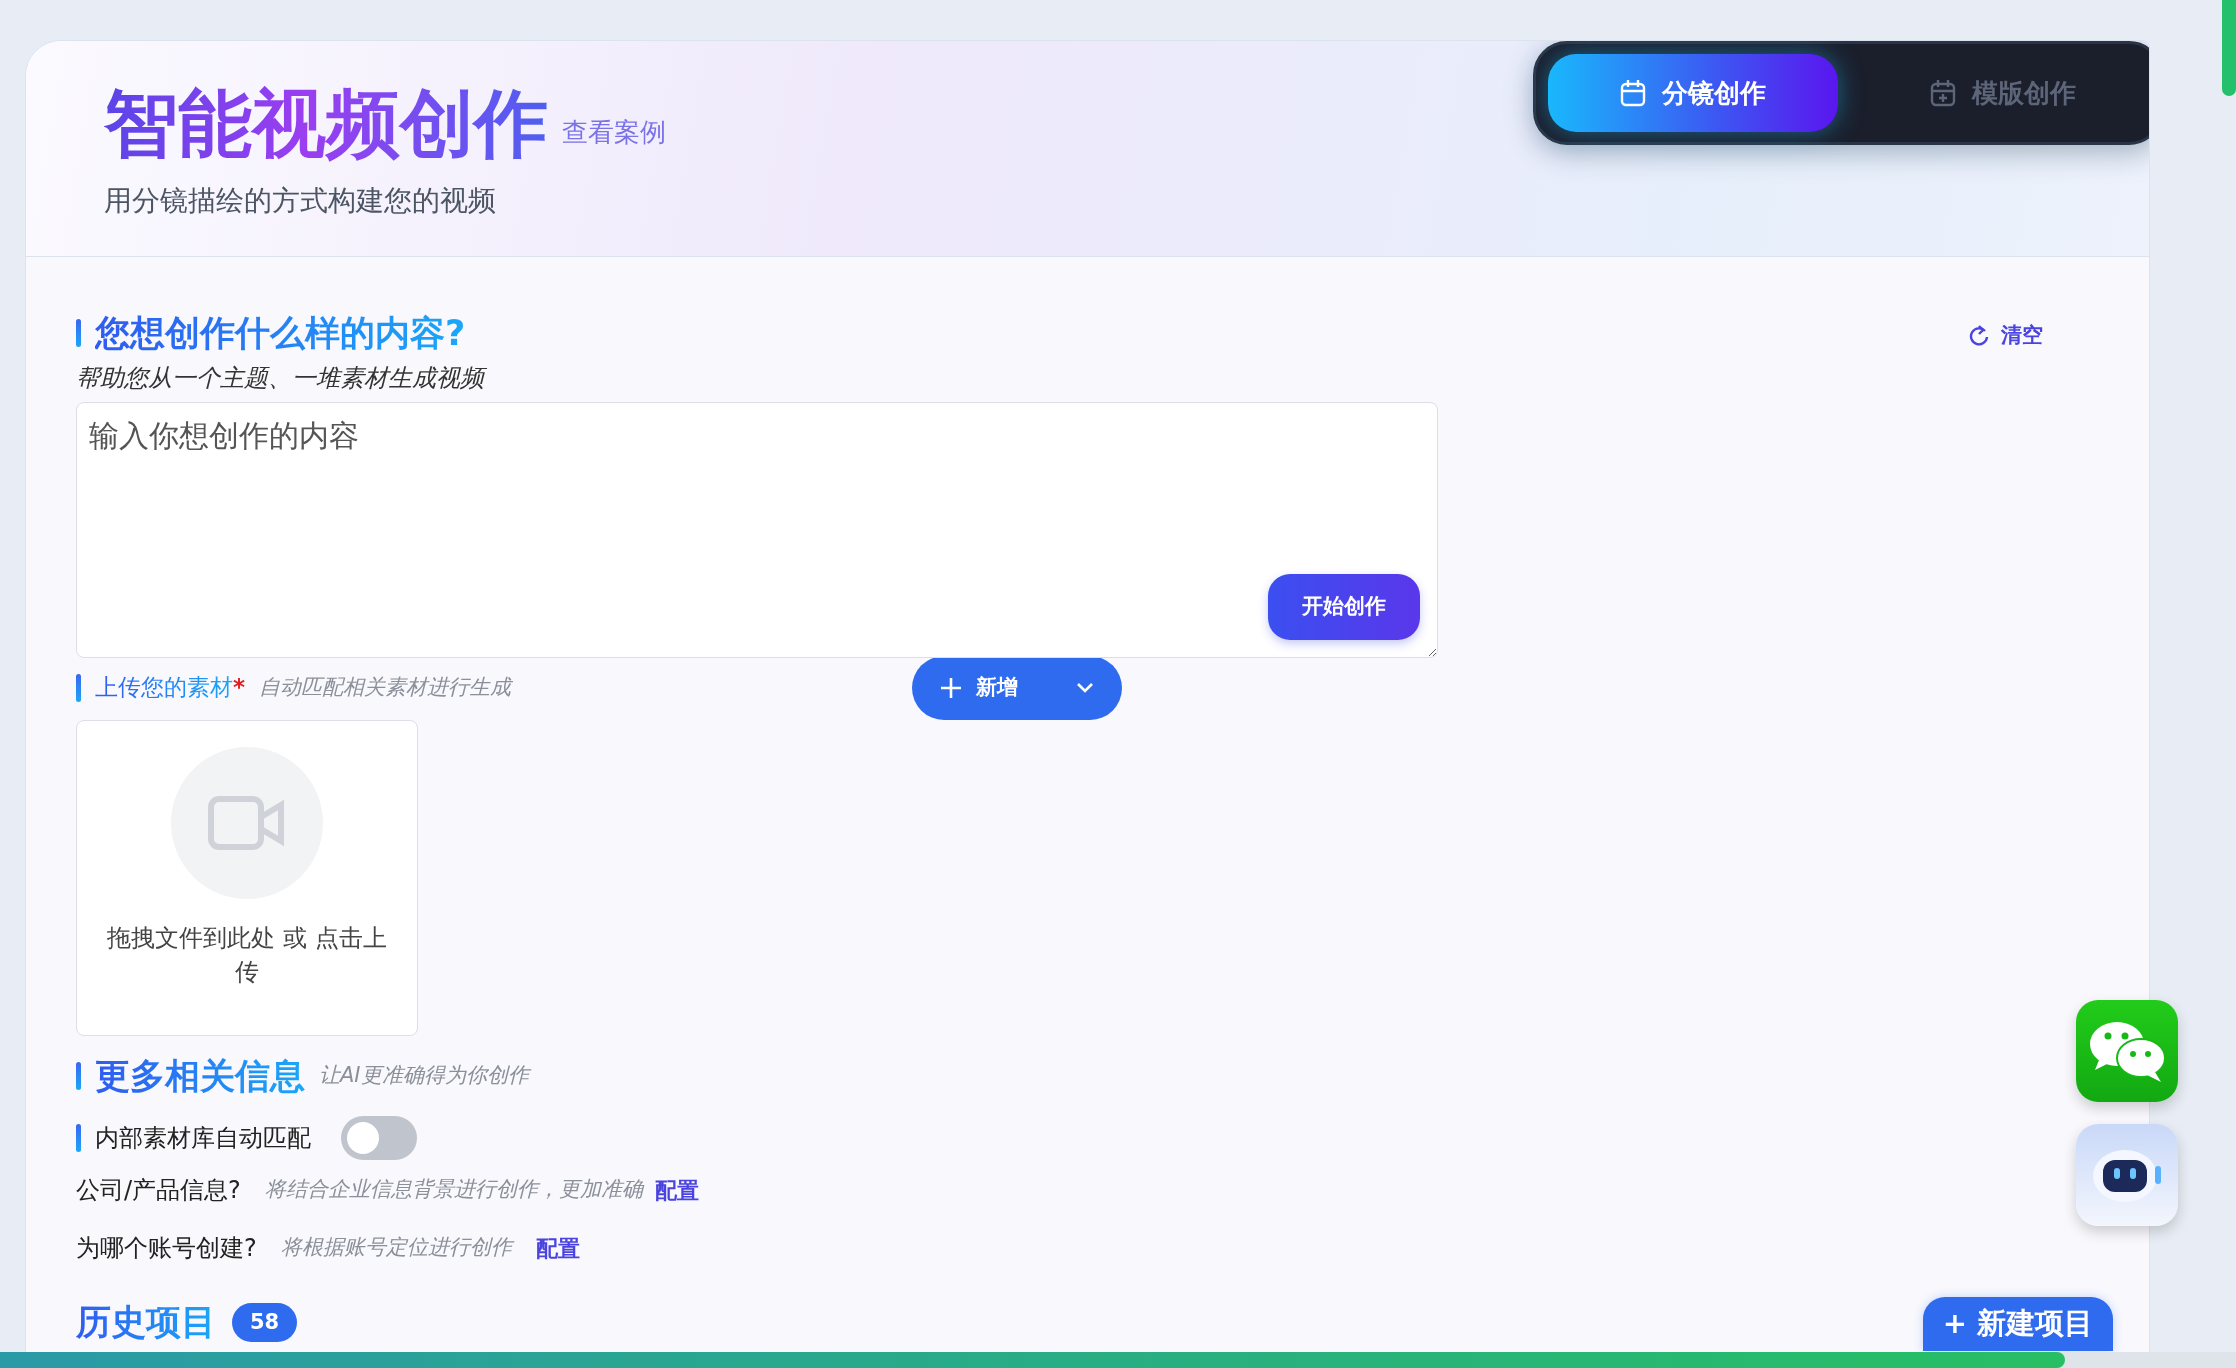 The image size is (2236, 1368). What do you see at coordinates (1344, 606) in the screenshot?
I see `start-button: 开始创作` at bounding box center [1344, 606].